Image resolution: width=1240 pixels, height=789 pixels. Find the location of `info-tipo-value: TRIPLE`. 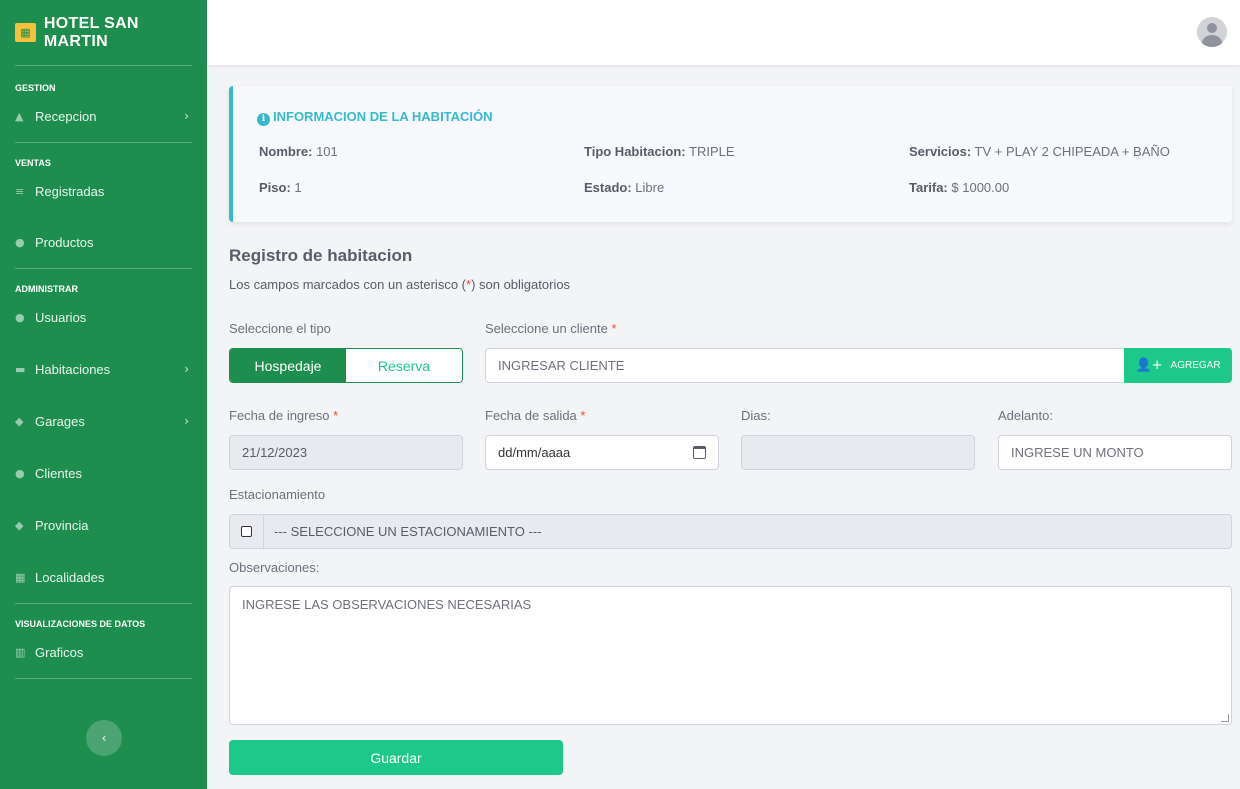

info-tipo-value: TRIPLE is located at coordinates (712, 151).